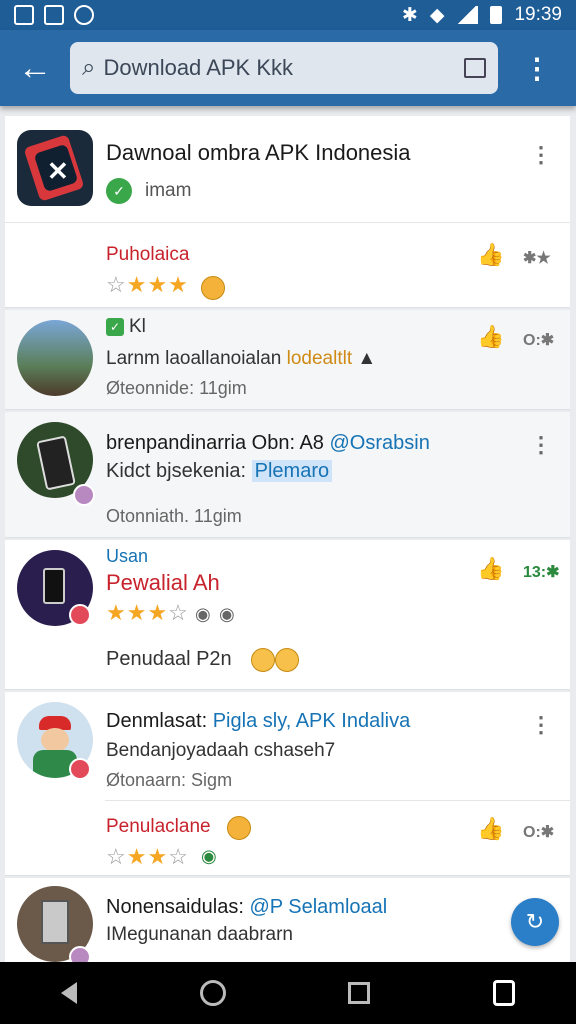  I want to click on post-text: Larnm laoallanoialan lodealtlt ▲, so click(241, 359).